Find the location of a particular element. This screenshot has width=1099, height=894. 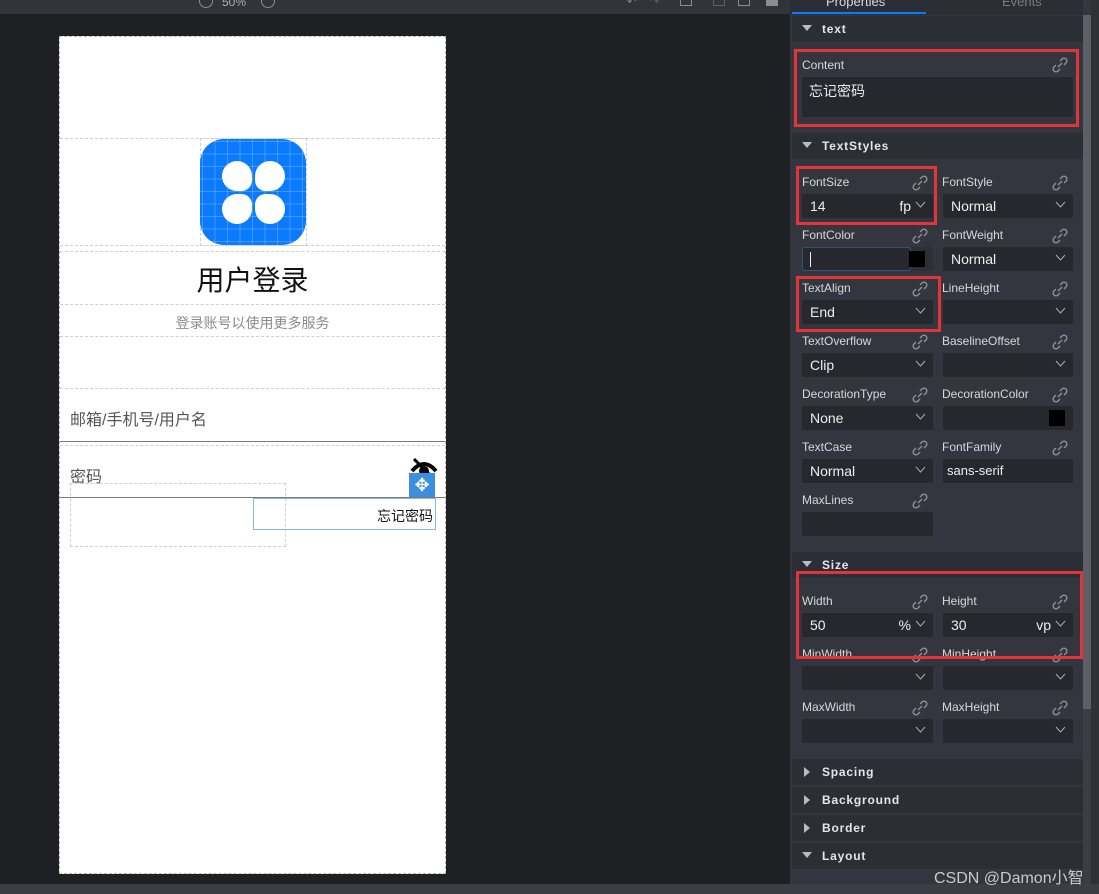

username-input: 邮箱/手机号/用户名 is located at coordinates (252, 415).